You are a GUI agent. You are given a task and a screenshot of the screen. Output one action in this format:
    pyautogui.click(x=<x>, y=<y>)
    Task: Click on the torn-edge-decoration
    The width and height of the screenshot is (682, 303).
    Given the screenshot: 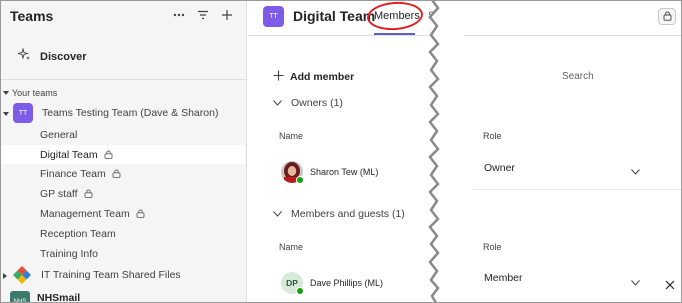 What is the action you would take?
    pyautogui.click(x=446, y=151)
    